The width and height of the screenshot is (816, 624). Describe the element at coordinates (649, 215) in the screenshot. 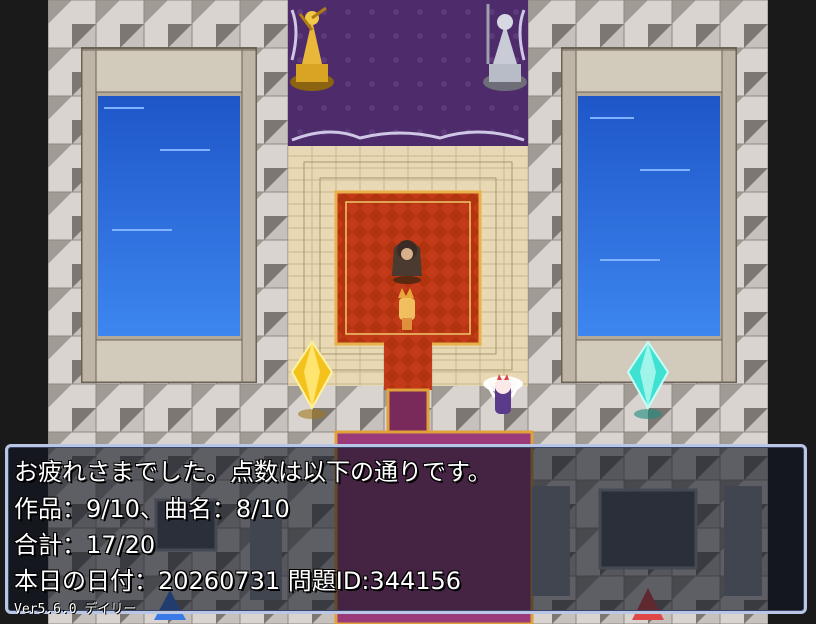

I see `right-pool` at that location.